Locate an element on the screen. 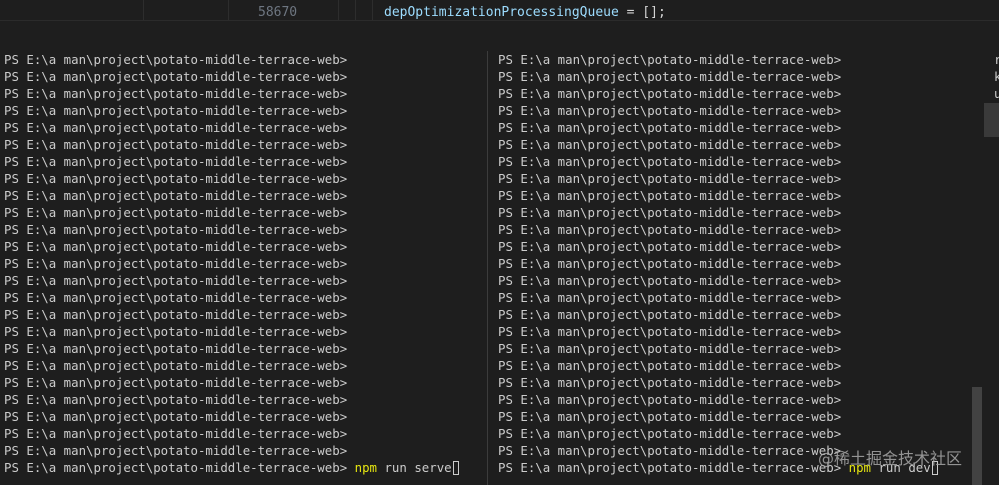 This screenshot has width=999, height=485. side-panel: rku is located at coordinates (991, 268).